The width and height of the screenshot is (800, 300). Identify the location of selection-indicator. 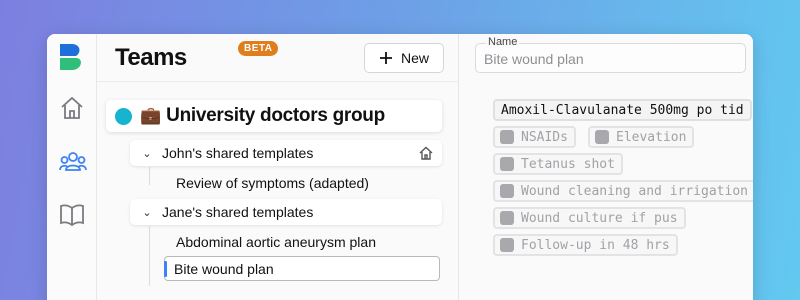
(165, 269).